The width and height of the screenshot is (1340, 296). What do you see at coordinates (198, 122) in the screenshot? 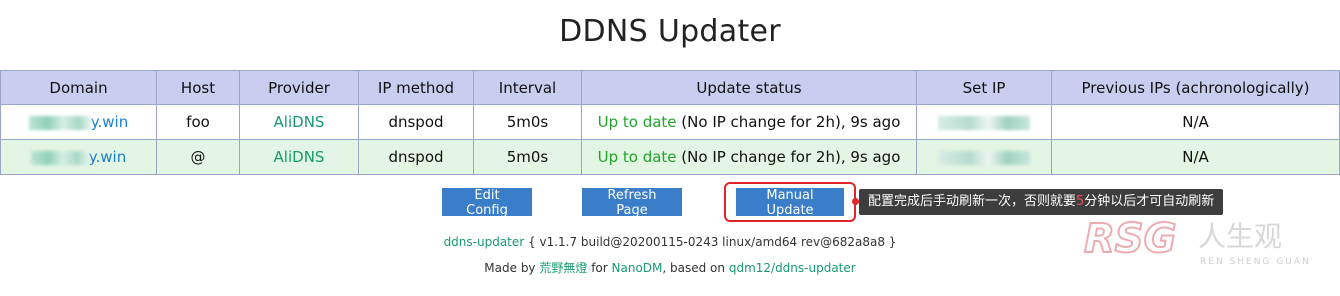
I see `host-cell: foo` at bounding box center [198, 122].